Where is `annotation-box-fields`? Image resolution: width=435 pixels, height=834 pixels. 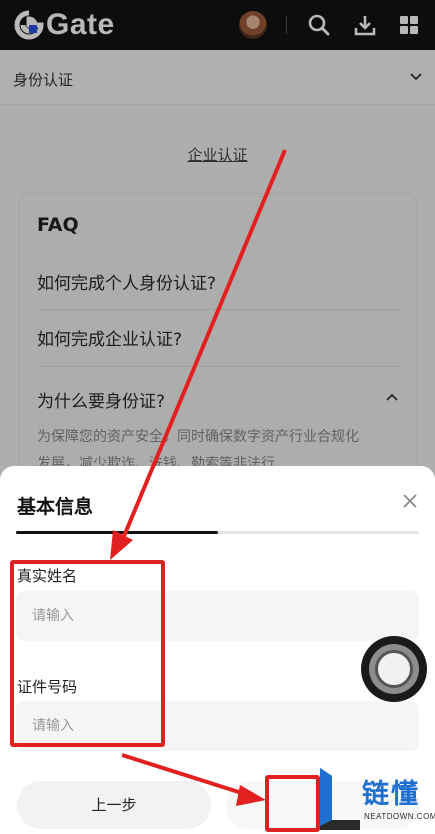 annotation-box-fields is located at coordinates (87, 653).